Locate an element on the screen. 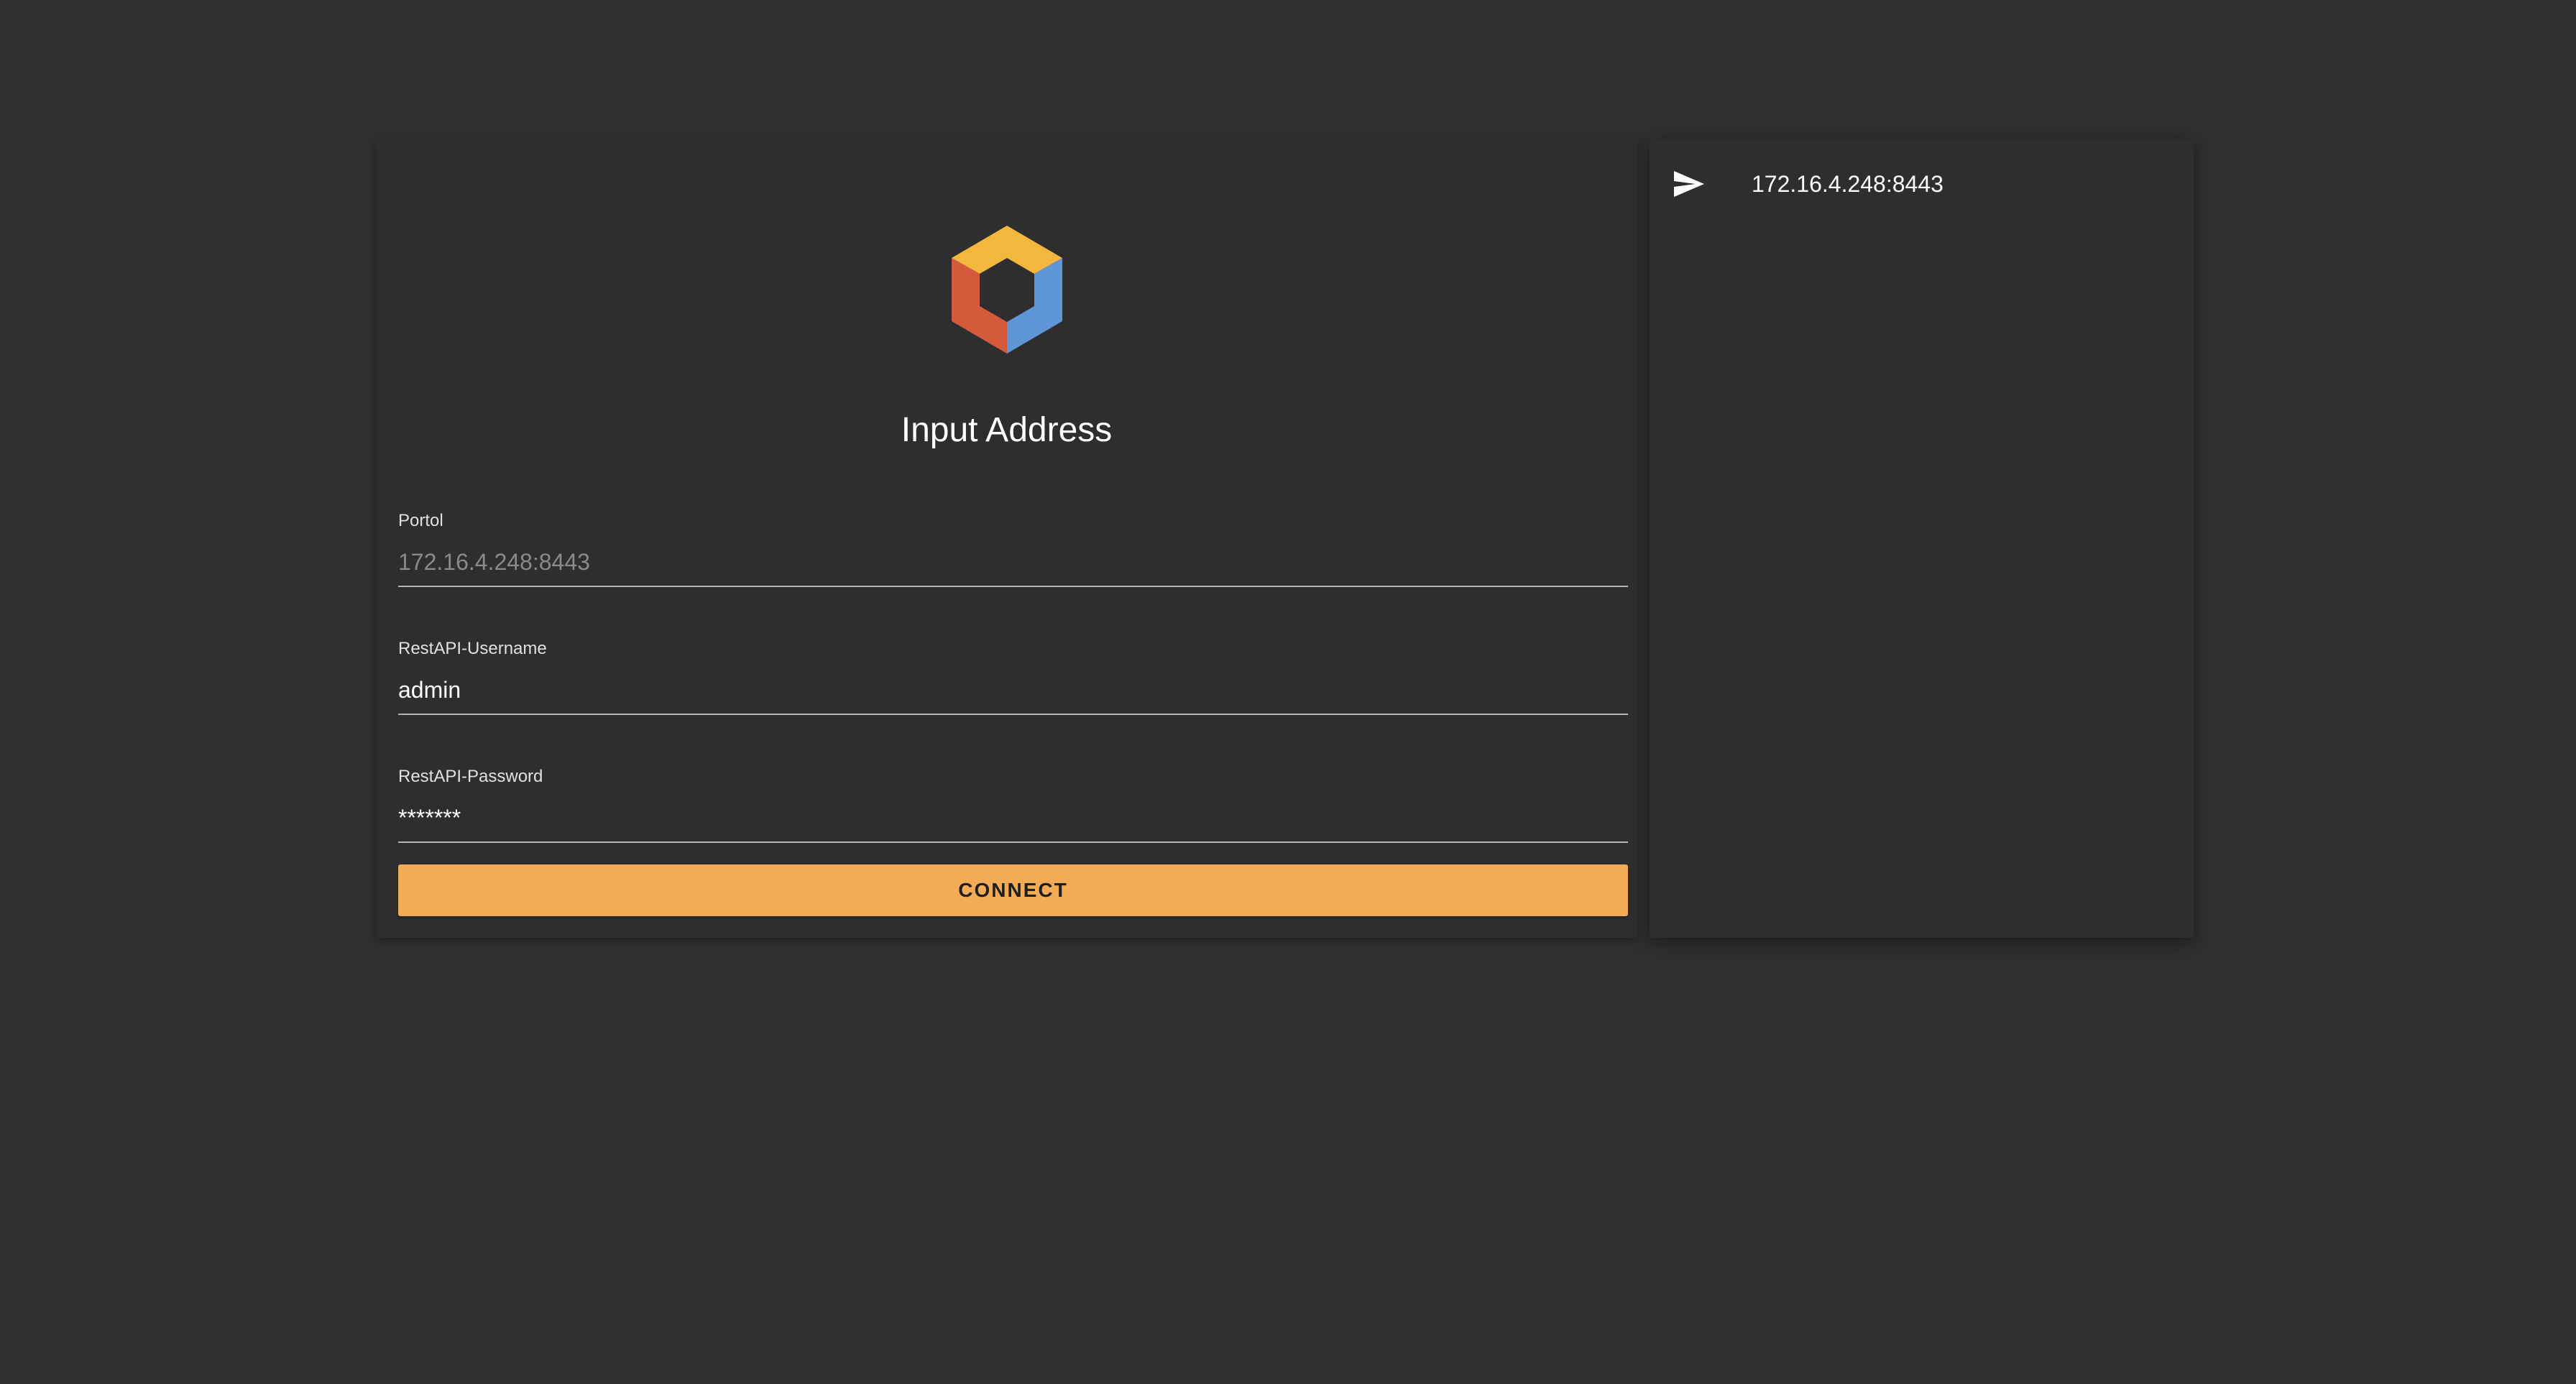  hexagon-logo-icon is located at coordinates (1006, 290).